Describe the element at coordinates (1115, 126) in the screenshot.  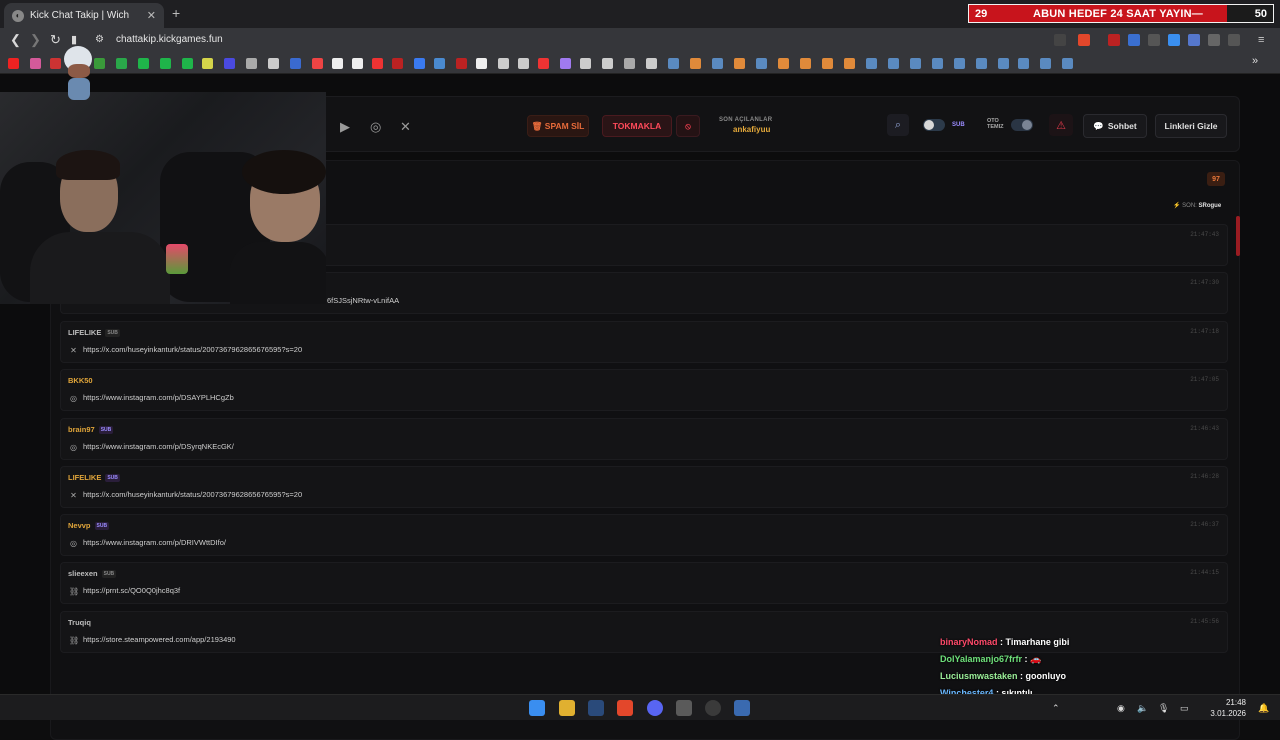
I see `chat-button: 💬 Sohbet` at that location.